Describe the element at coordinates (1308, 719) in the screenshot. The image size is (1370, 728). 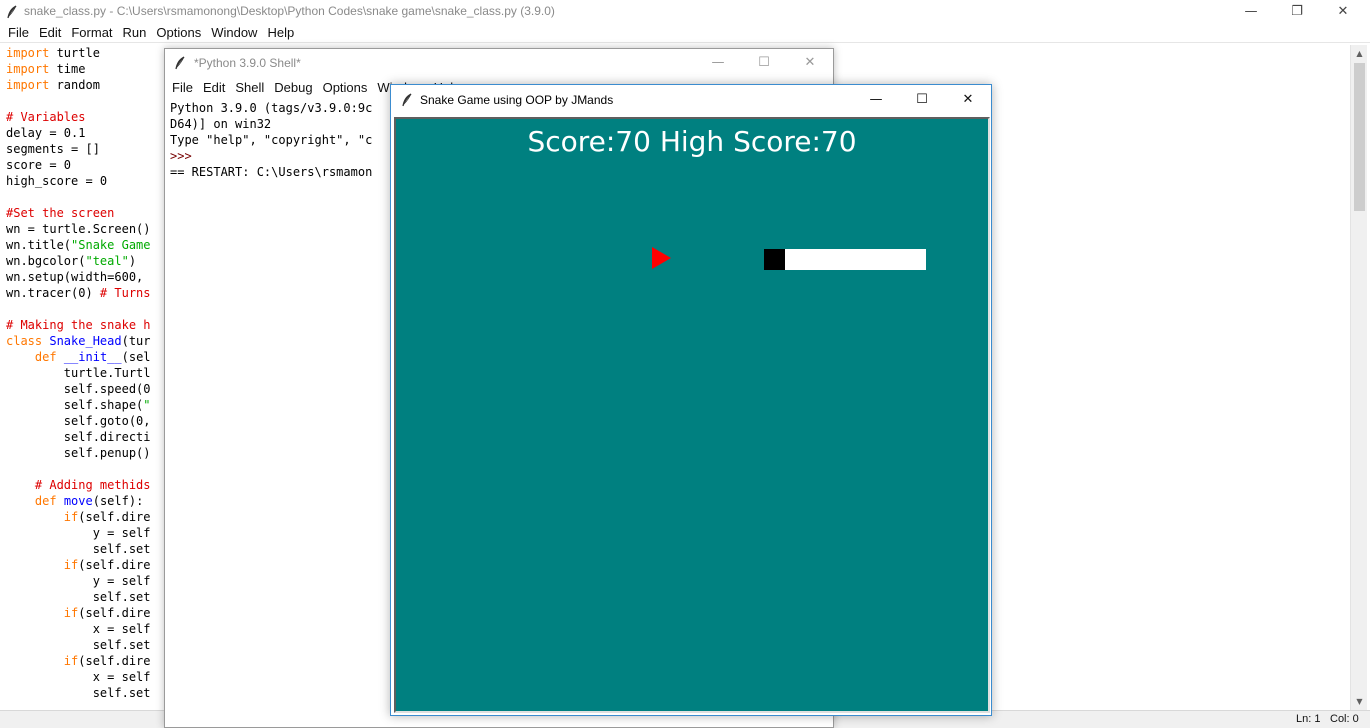
I see `line-number: Ln: 1` at that location.